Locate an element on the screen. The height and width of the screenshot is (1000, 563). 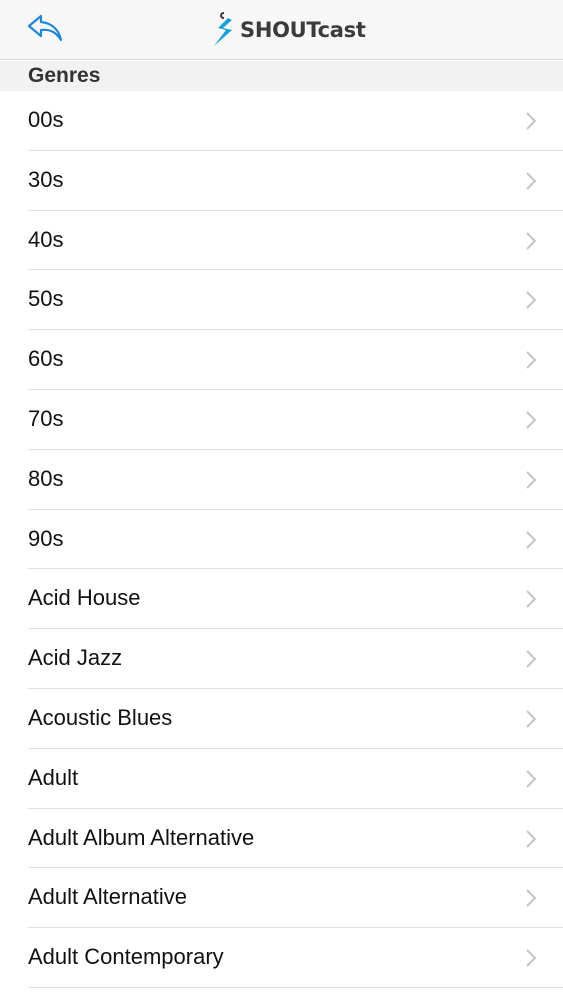
genre-list-item: Acoustic Blues is located at coordinates (281, 719).